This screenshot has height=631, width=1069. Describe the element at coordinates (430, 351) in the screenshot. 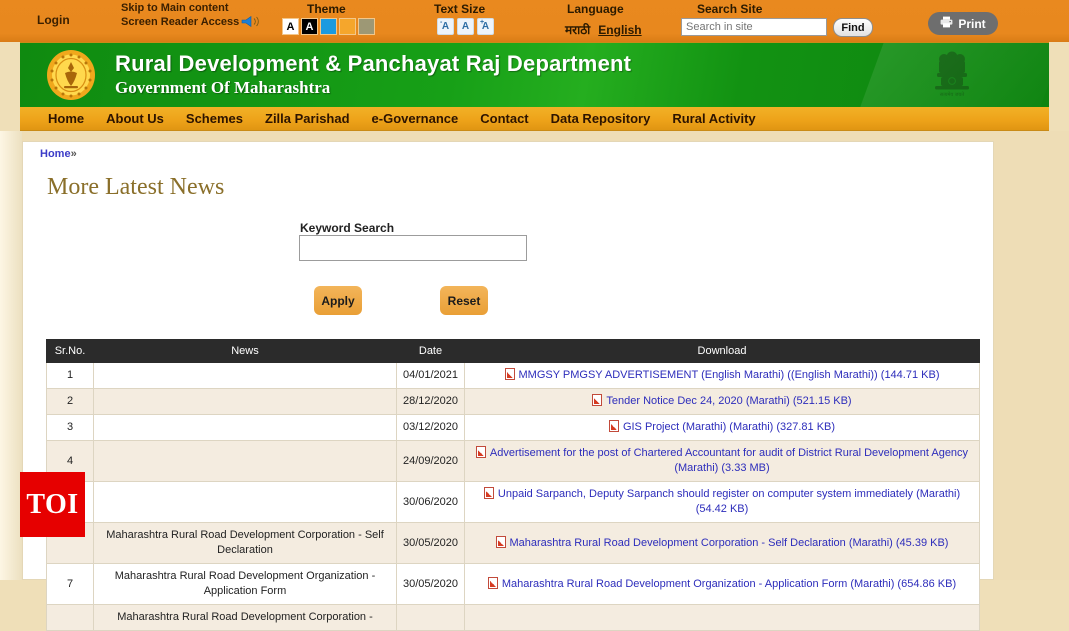

I see `column-header-date: Date` at that location.